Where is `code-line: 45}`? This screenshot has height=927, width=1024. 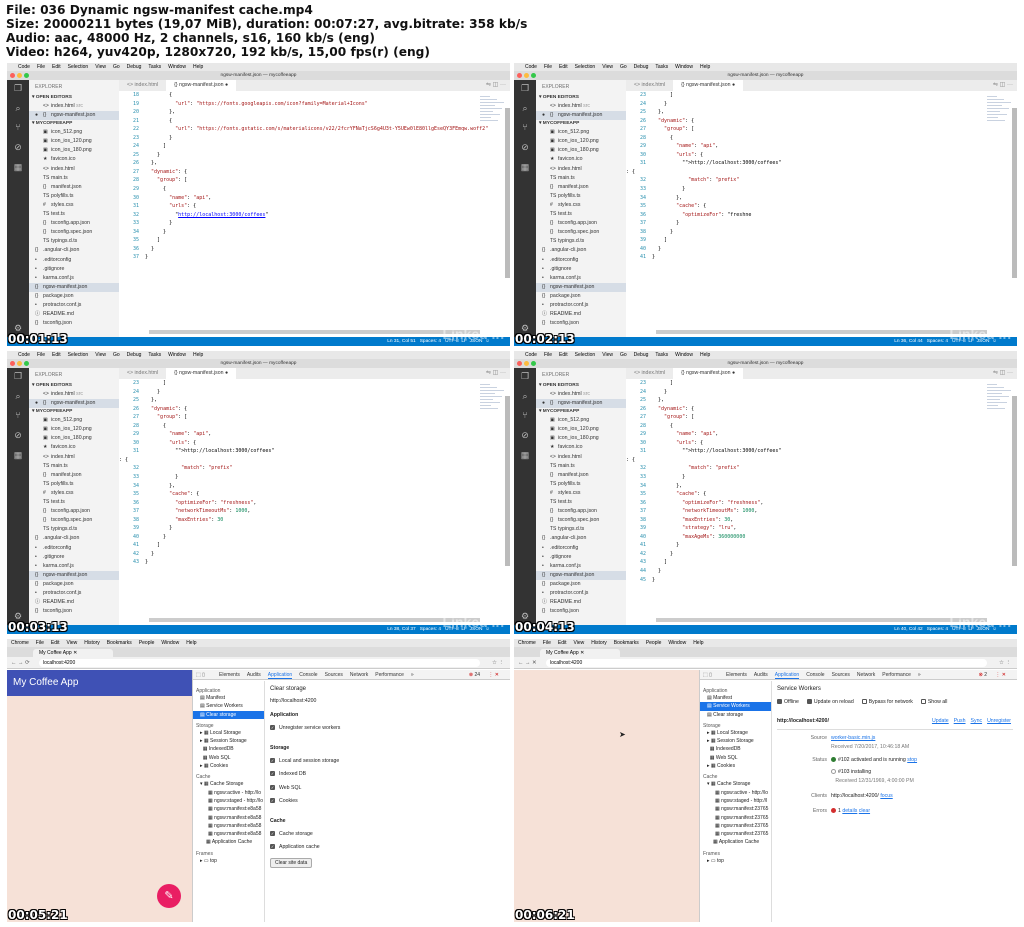 code-line: 45} is located at coordinates (810, 580).